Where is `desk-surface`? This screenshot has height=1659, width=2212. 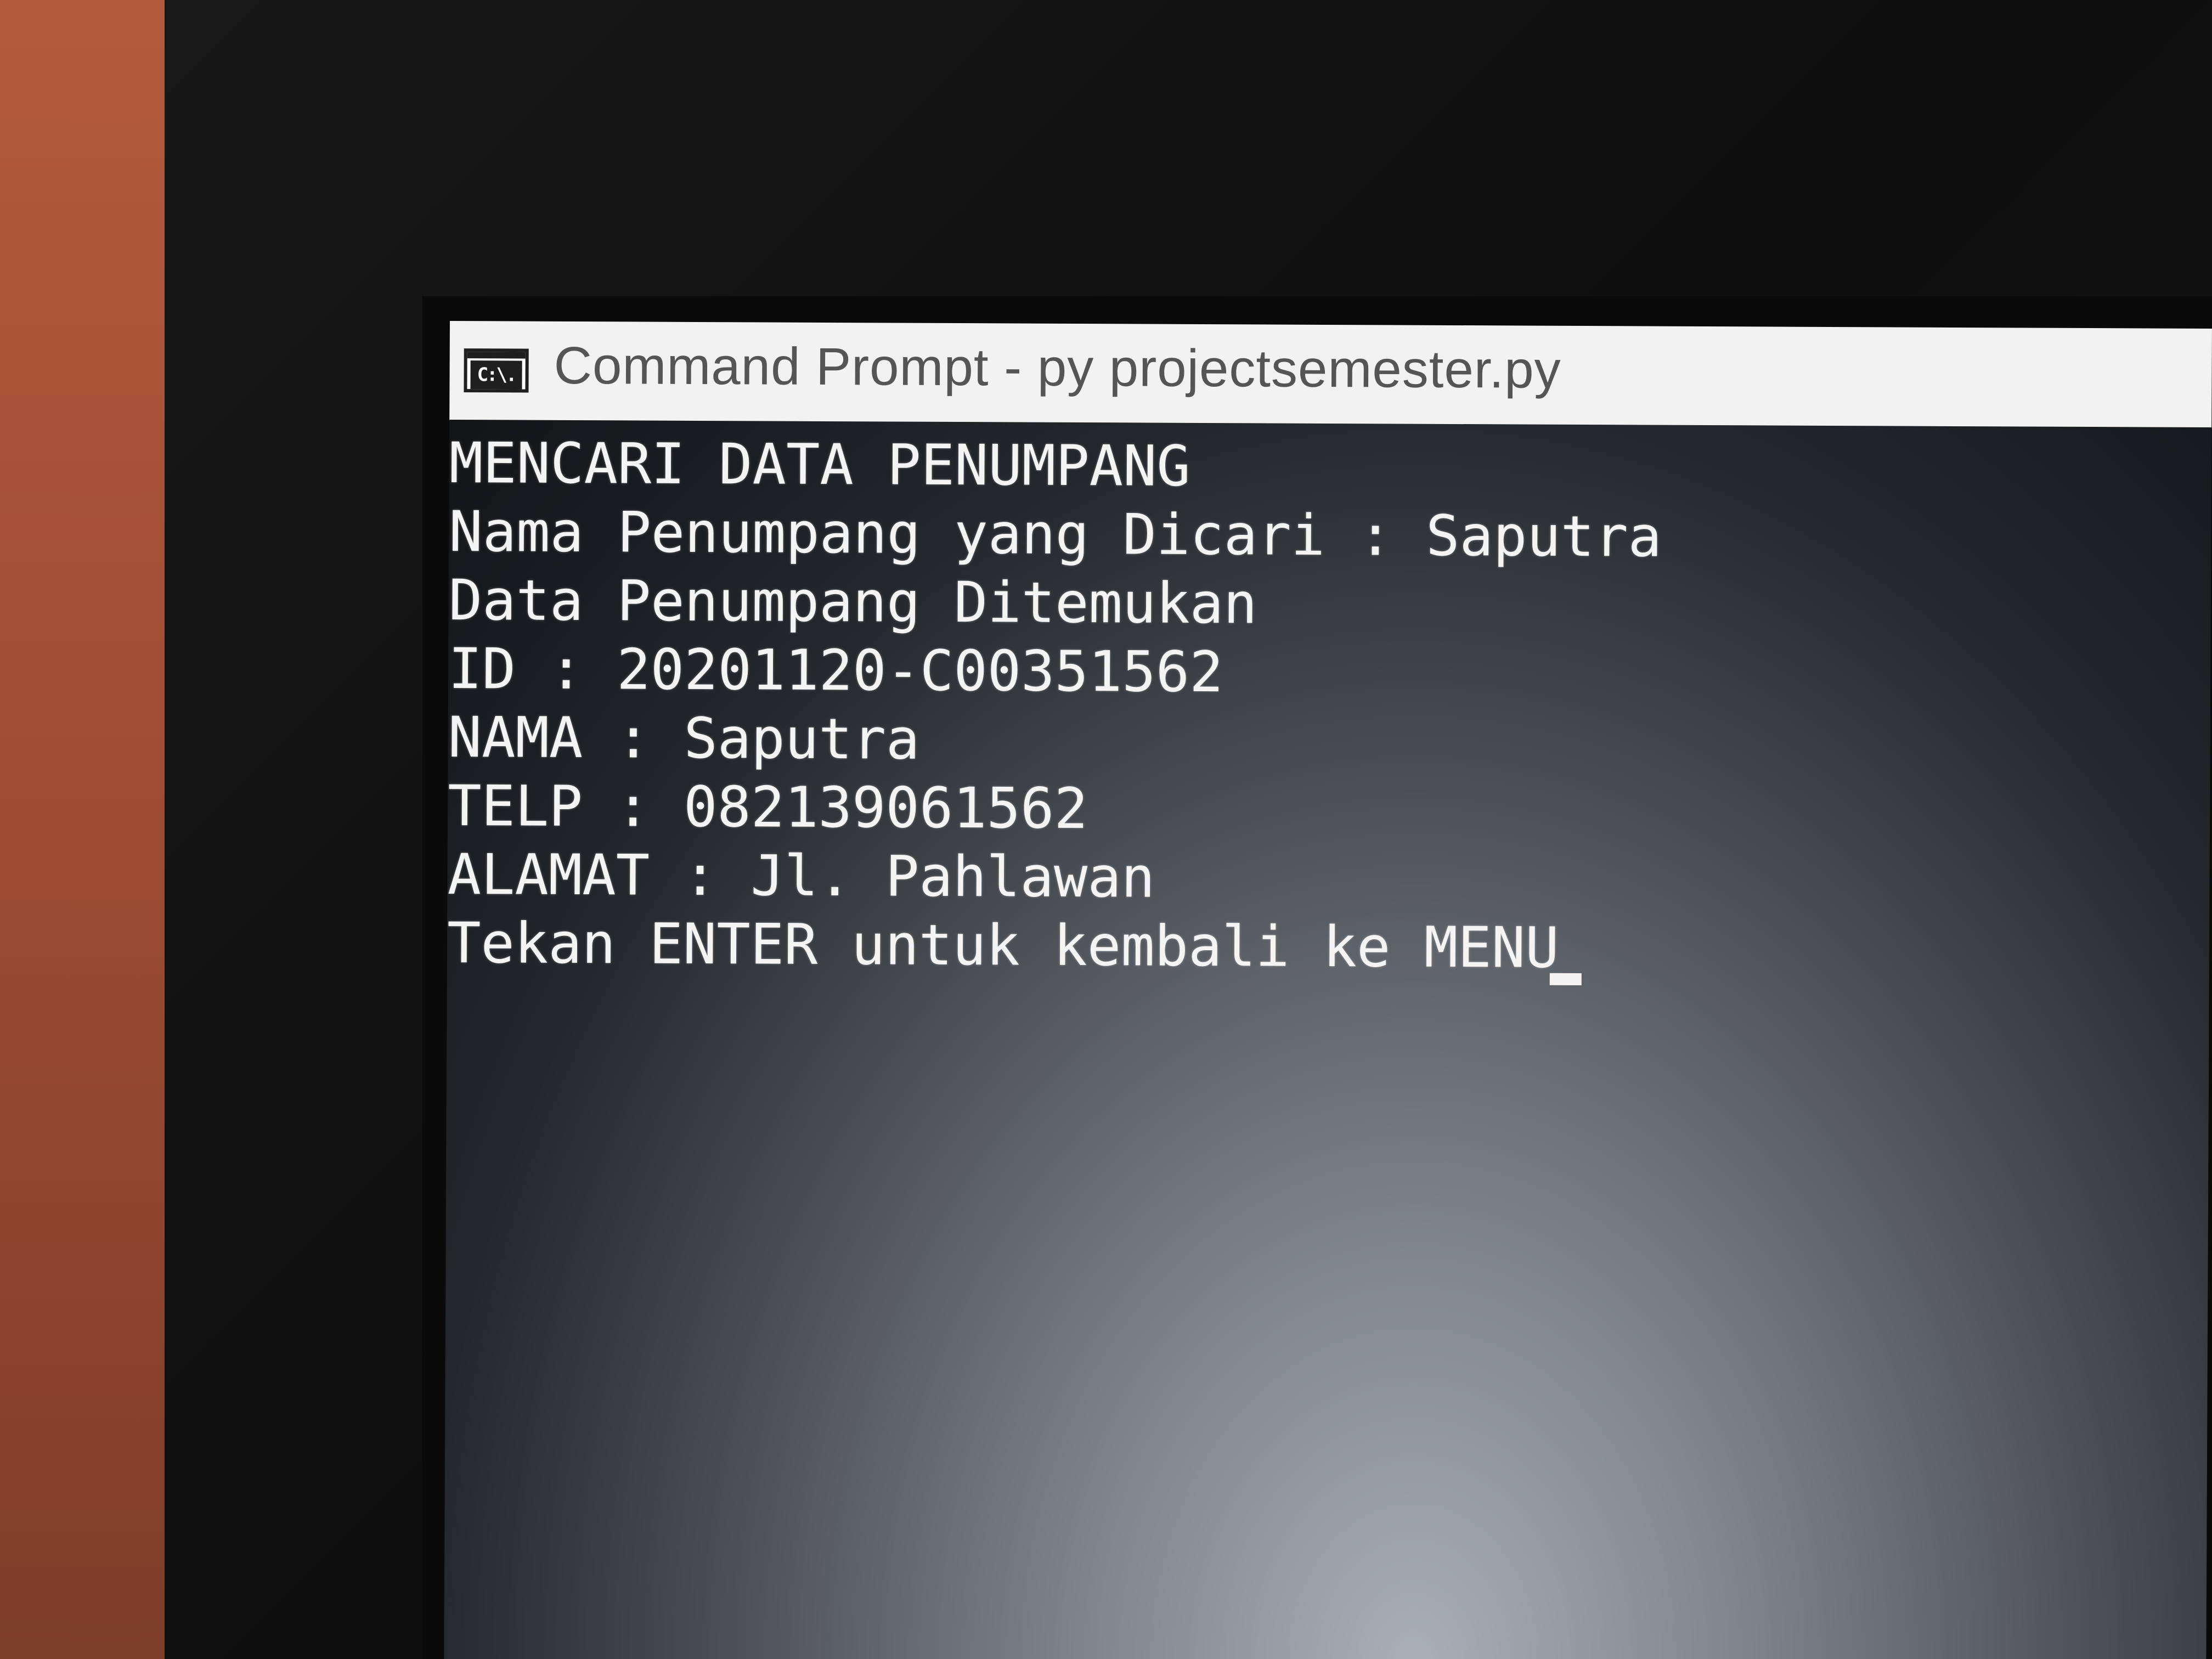 desk-surface is located at coordinates (90, 830).